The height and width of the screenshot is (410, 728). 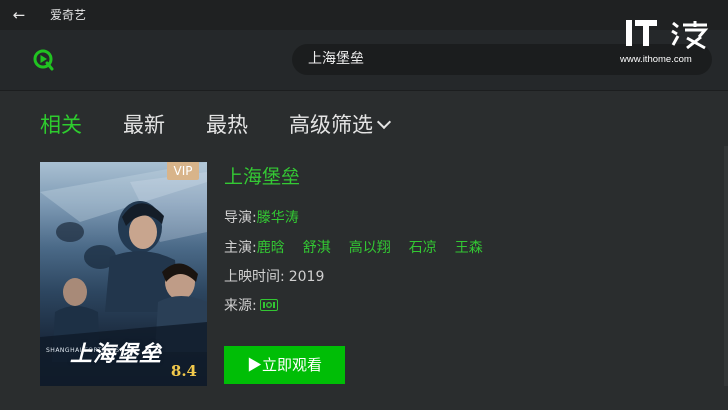 I want to click on cast-link: 王森, so click(x=469, y=248).